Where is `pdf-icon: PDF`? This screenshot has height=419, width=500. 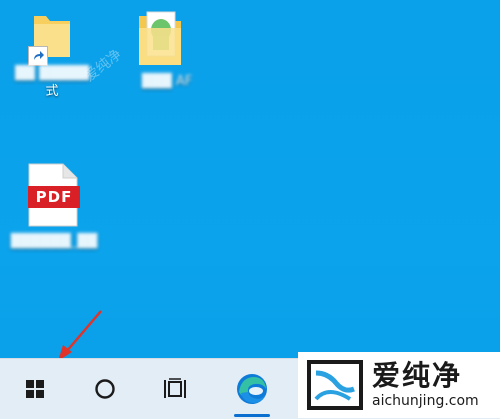
pdf-icon: PDF is located at coordinates (54, 197).